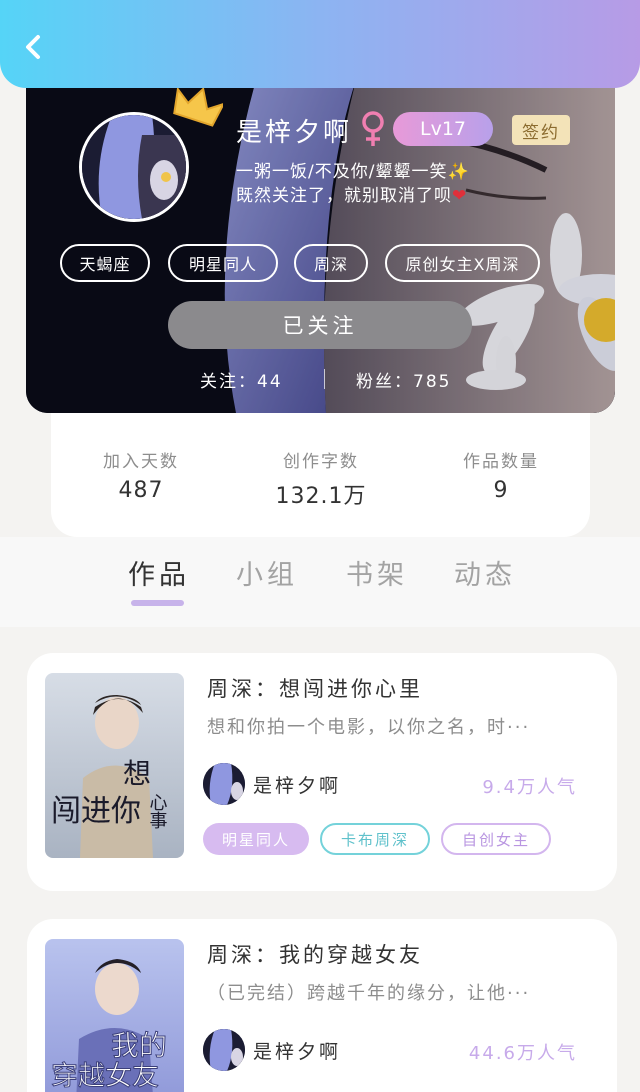  I want to click on back-button, so click(33, 47).